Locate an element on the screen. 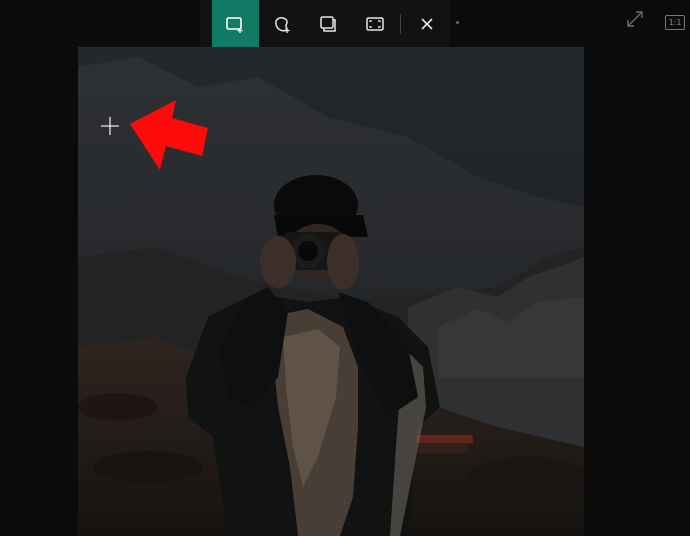 This screenshot has height=536, width=690. toolbar-separator is located at coordinates (401, 23).